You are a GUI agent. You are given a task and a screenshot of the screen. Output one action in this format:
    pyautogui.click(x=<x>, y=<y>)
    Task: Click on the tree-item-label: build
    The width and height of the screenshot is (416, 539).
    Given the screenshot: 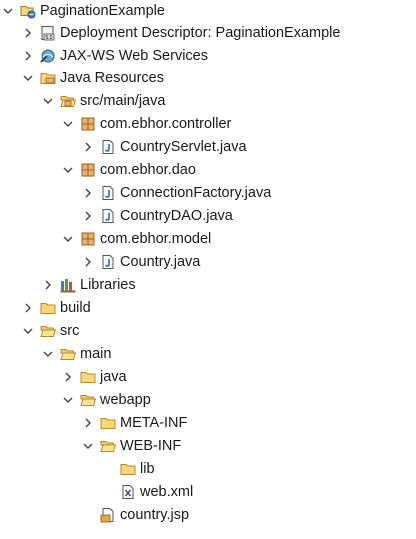 What is the action you would take?
    pyautogui.click(x=75, y=308)
    